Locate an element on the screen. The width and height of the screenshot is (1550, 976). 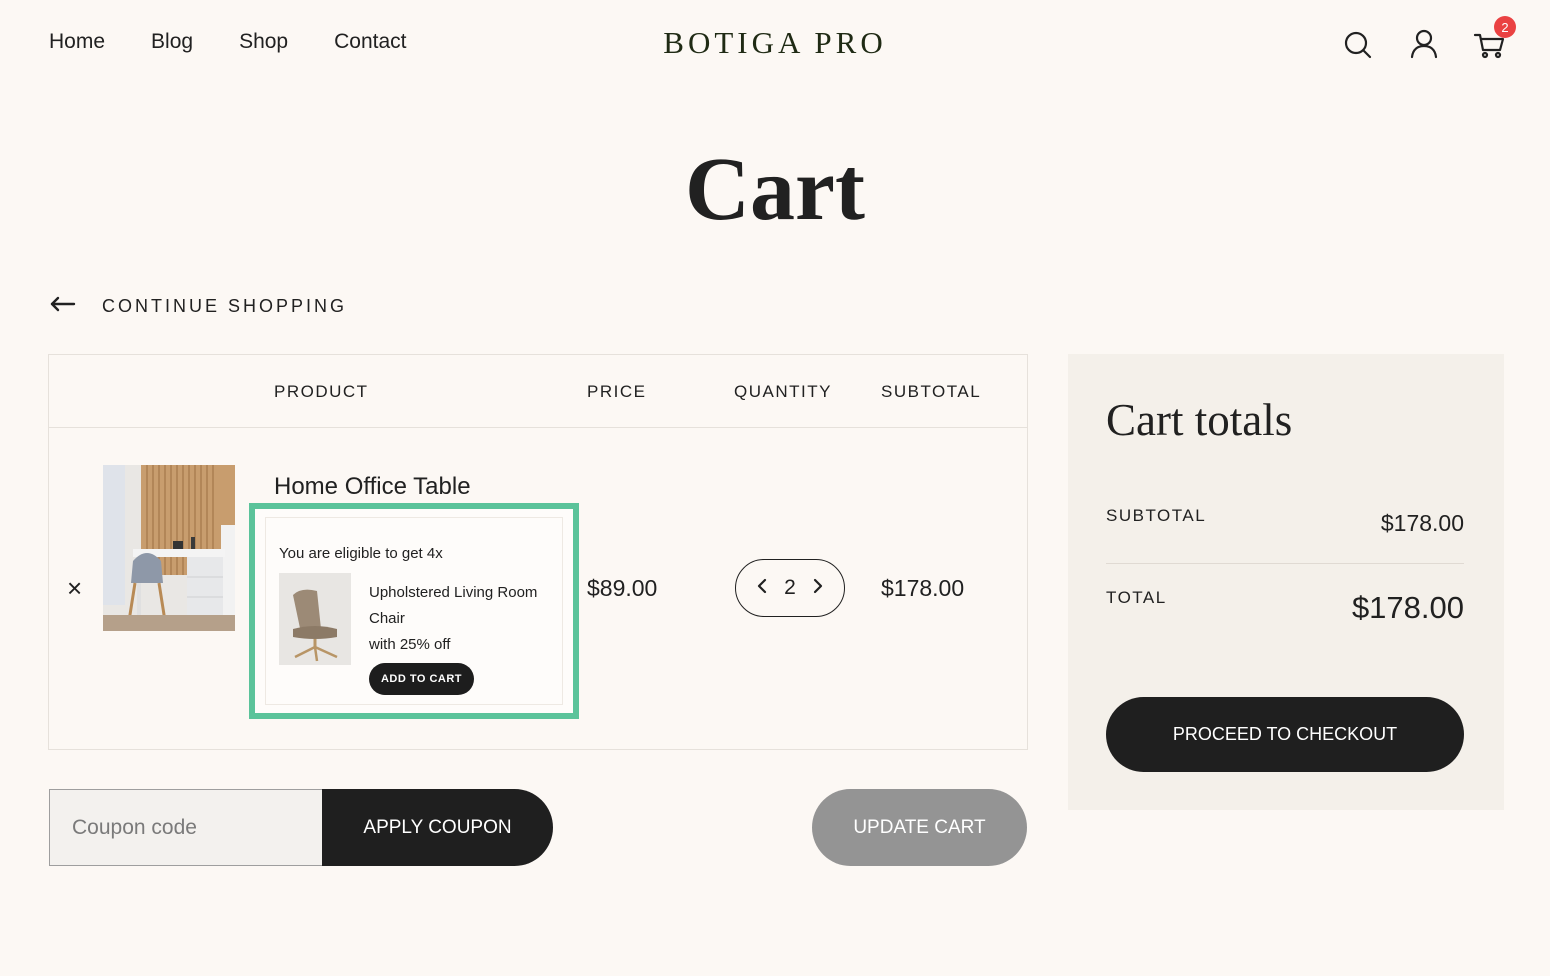
user-icon is located at coordinates (1424, 44).